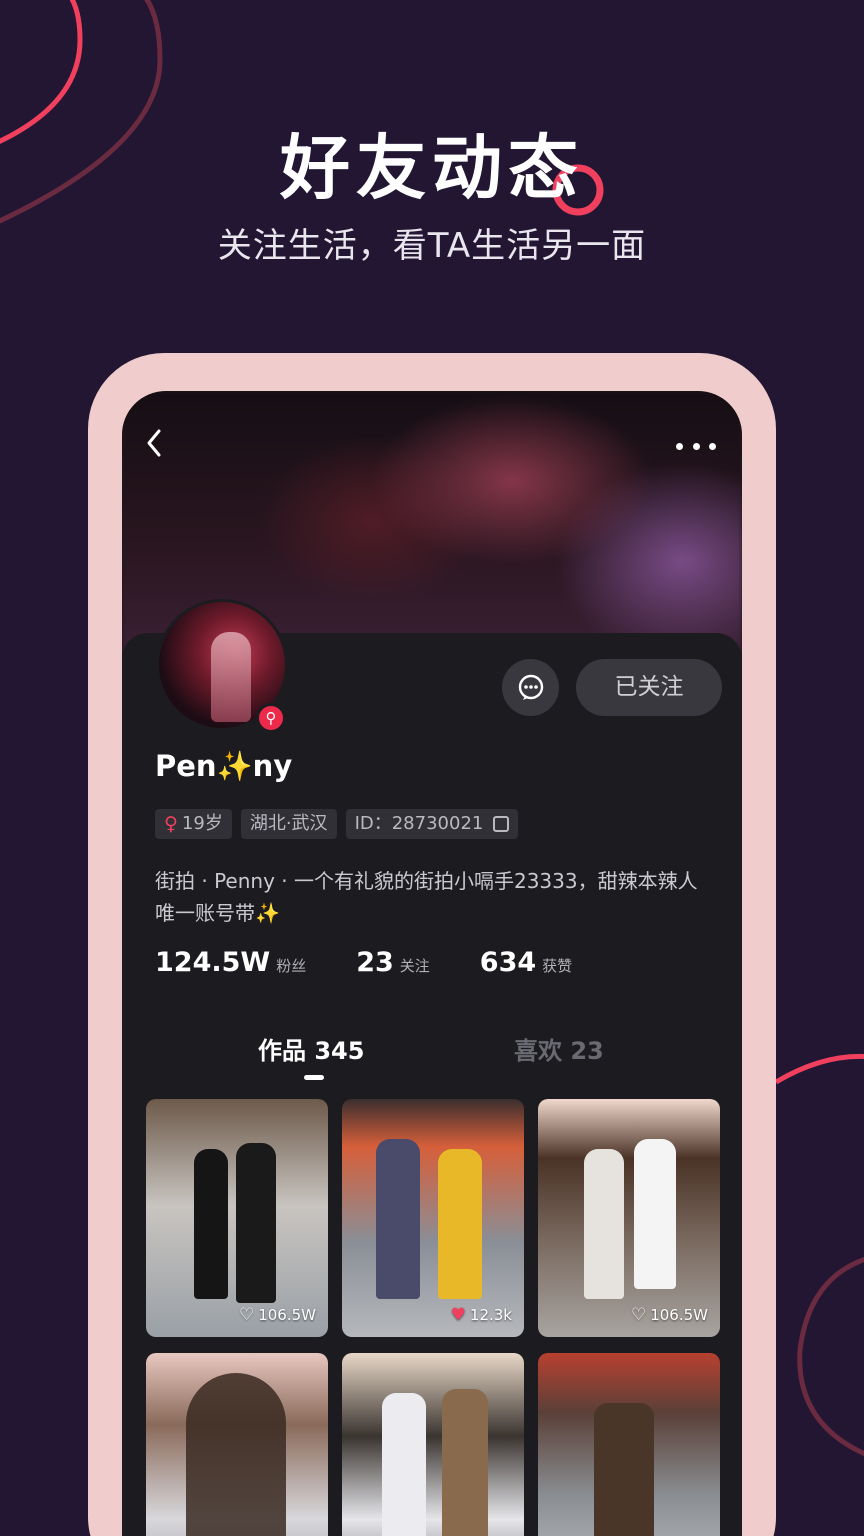  What do you see at coordinates (159, 447) in the screenshot?
I see `back-icon` at bounding box center [159, 447].